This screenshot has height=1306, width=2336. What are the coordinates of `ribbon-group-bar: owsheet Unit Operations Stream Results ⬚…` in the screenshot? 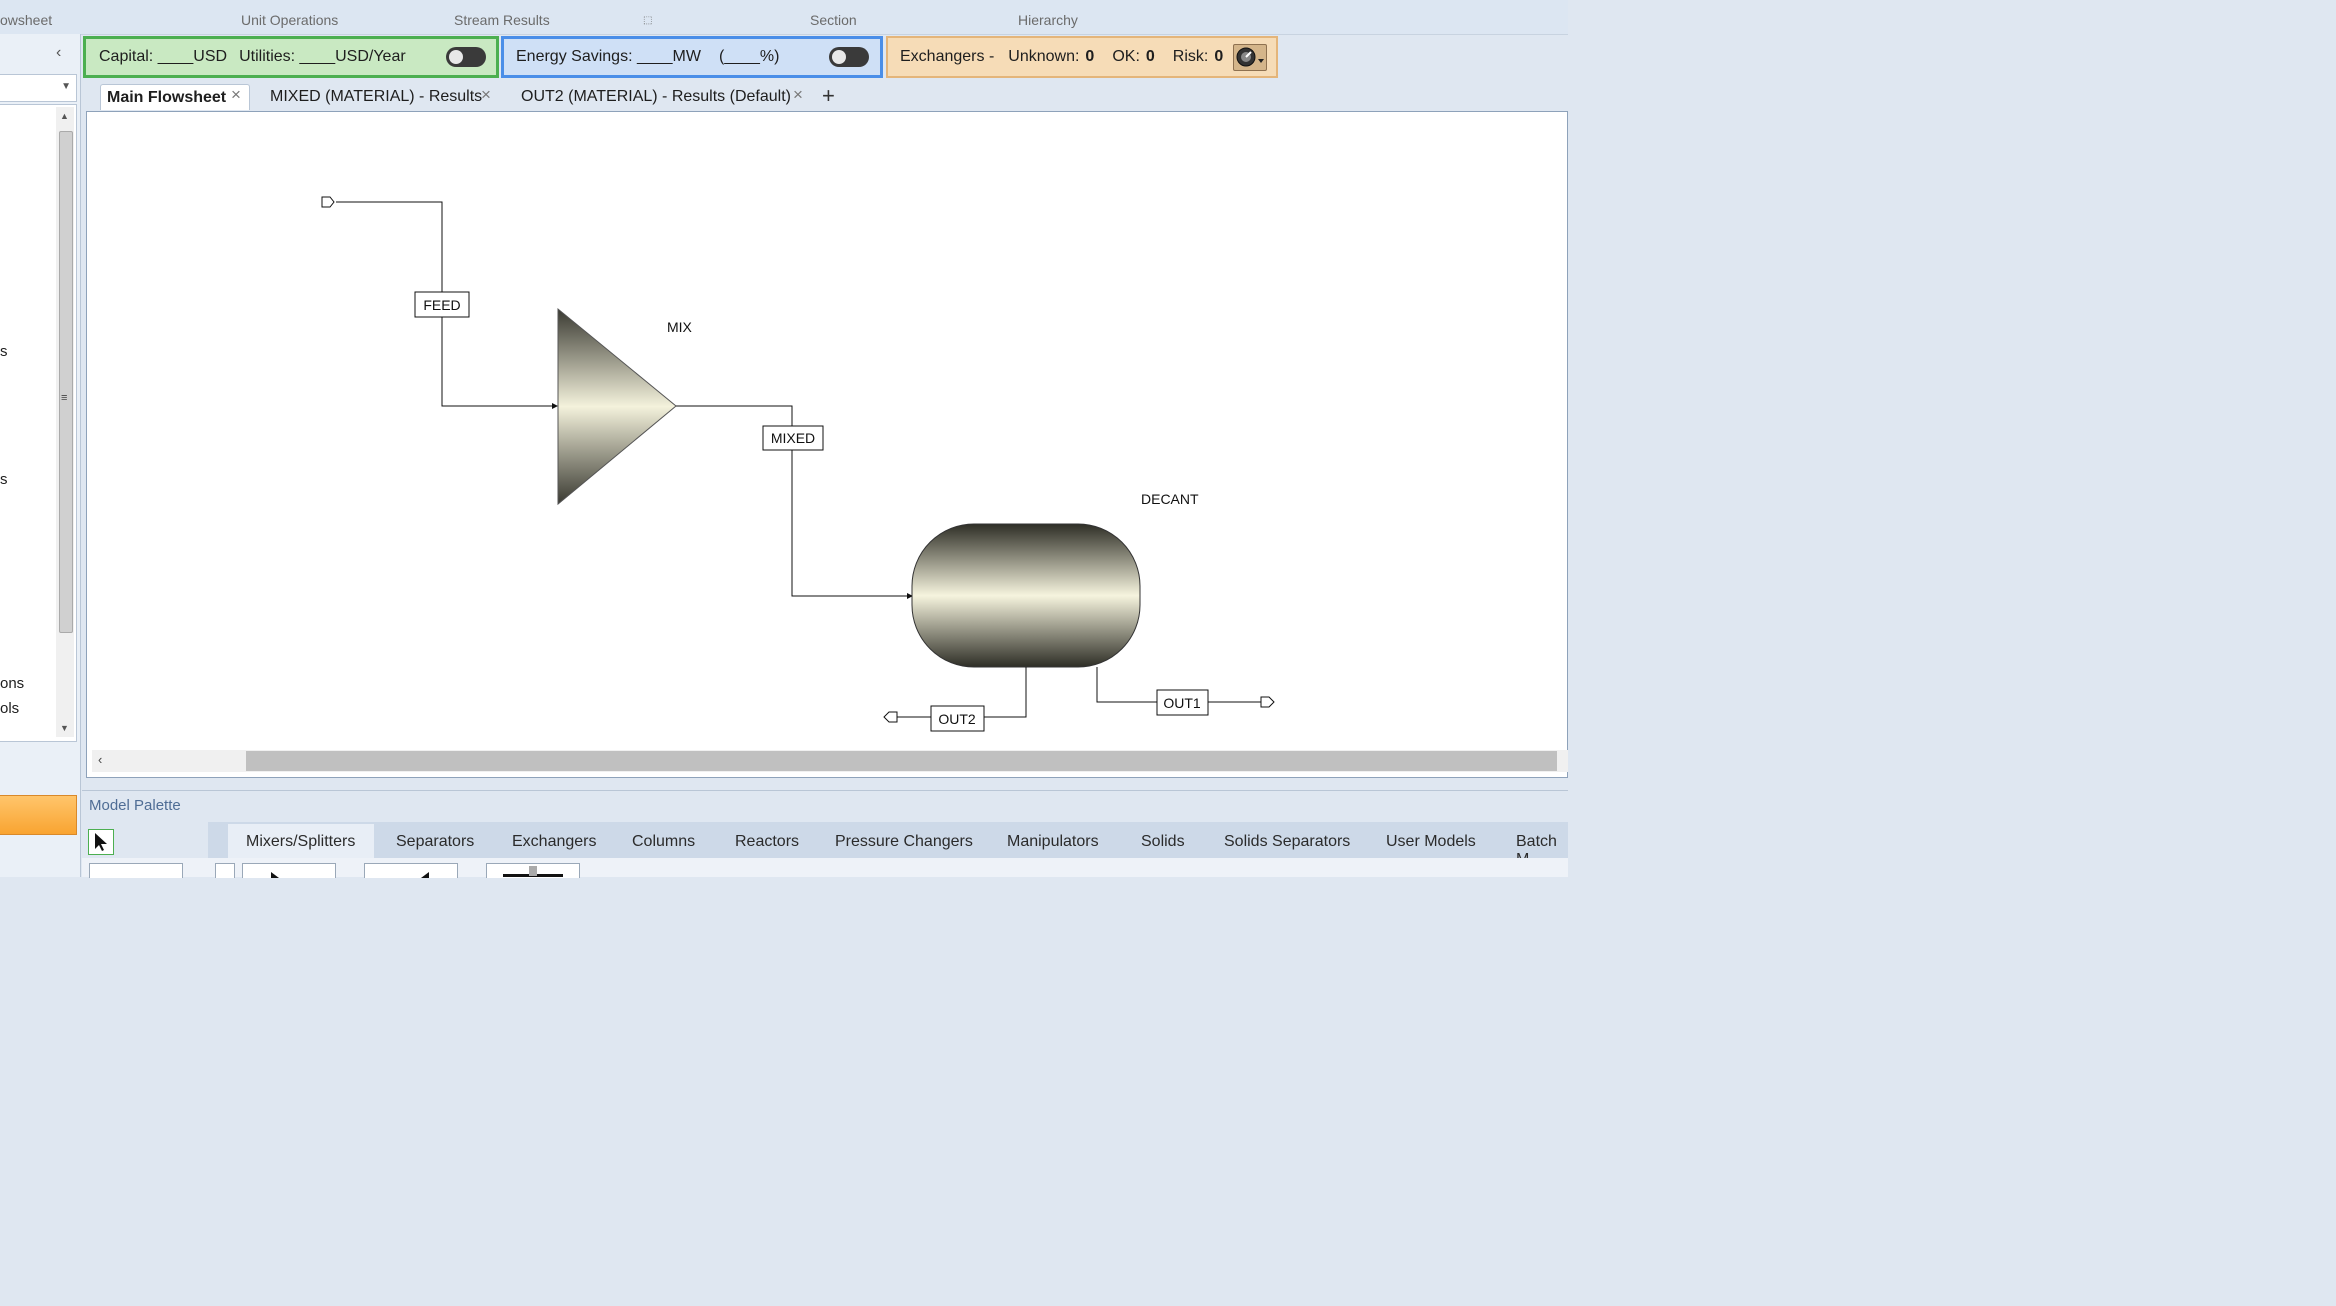 It's located at (784, 17).